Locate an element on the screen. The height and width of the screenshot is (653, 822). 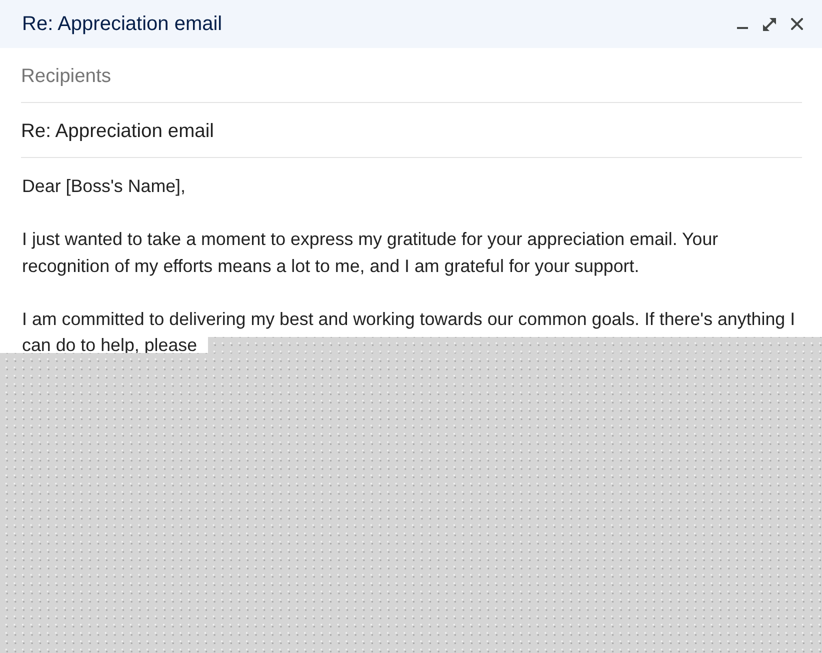
body-paragraph: I am committed to delivering my best and working towards our common goals. If there's anything I can do to help, please is located at coordinates (409, 332).